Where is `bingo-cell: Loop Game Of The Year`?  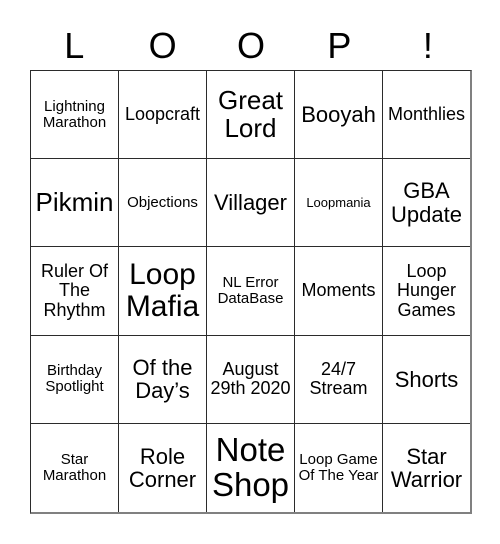
bingo-cell: Loop Game Of The Year is located at coordinates (339, 468).